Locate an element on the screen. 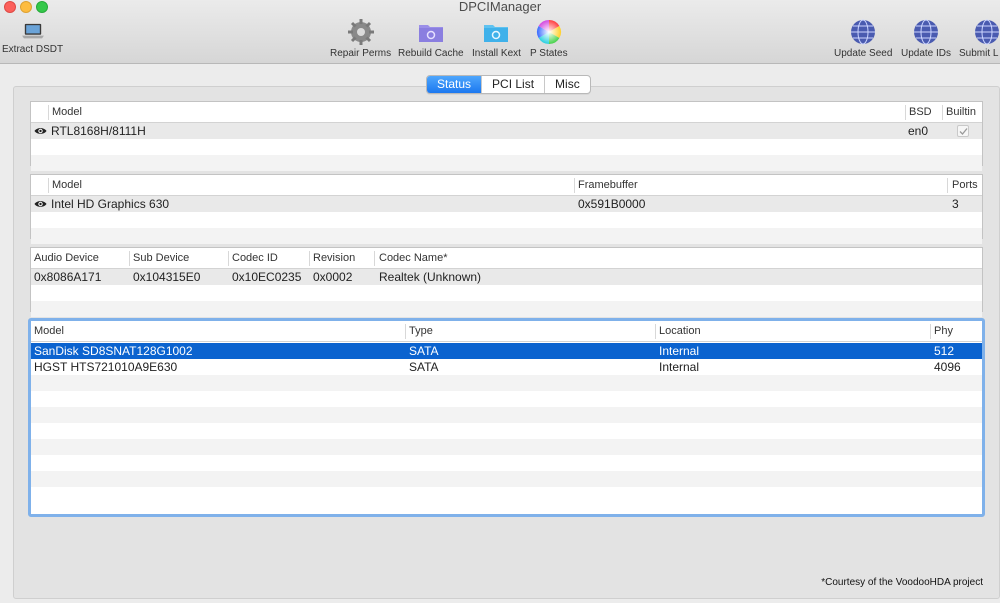 The height and width of the screenshot is (603, 1000). tab-misc: Misc is located at coordinates (567, 84).